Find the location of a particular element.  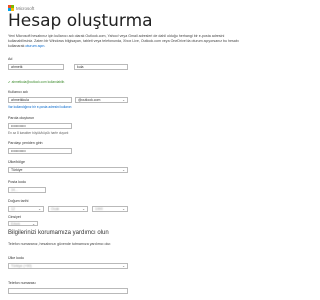

password-label: Parola oluşturun is located at coordinates (21, 118).